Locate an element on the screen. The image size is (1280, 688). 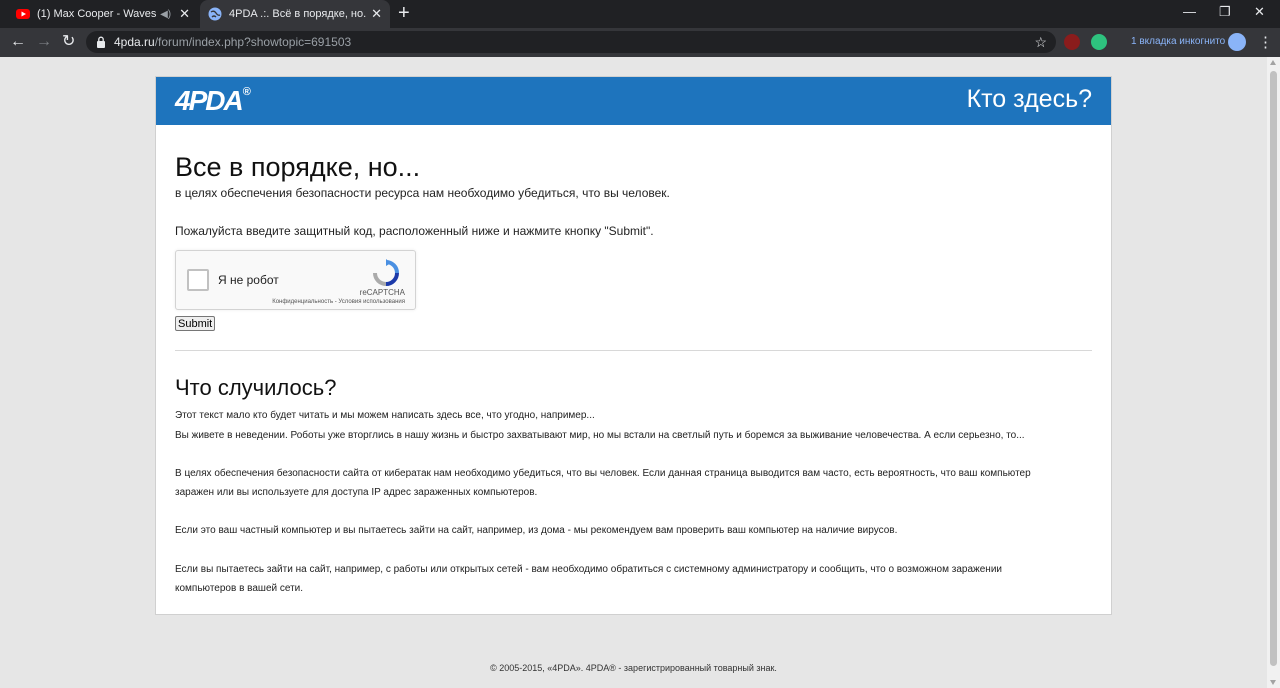
recaptcha-logo-icon is located at coordinates (386, 272).